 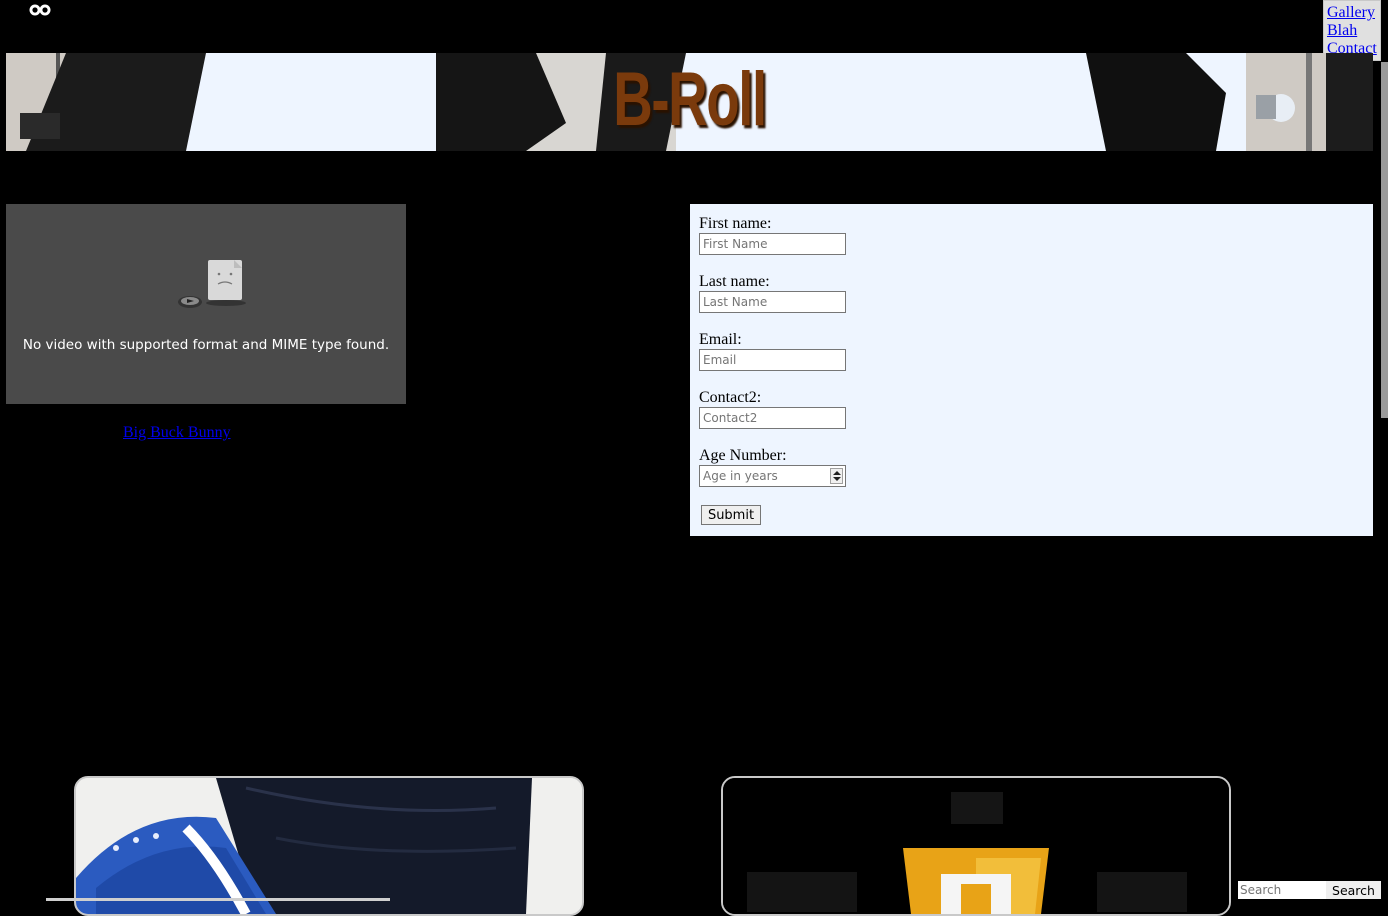 I want to click on big-buck-bunny-link: Big Buck Bunny, so click(x=177, y=433).